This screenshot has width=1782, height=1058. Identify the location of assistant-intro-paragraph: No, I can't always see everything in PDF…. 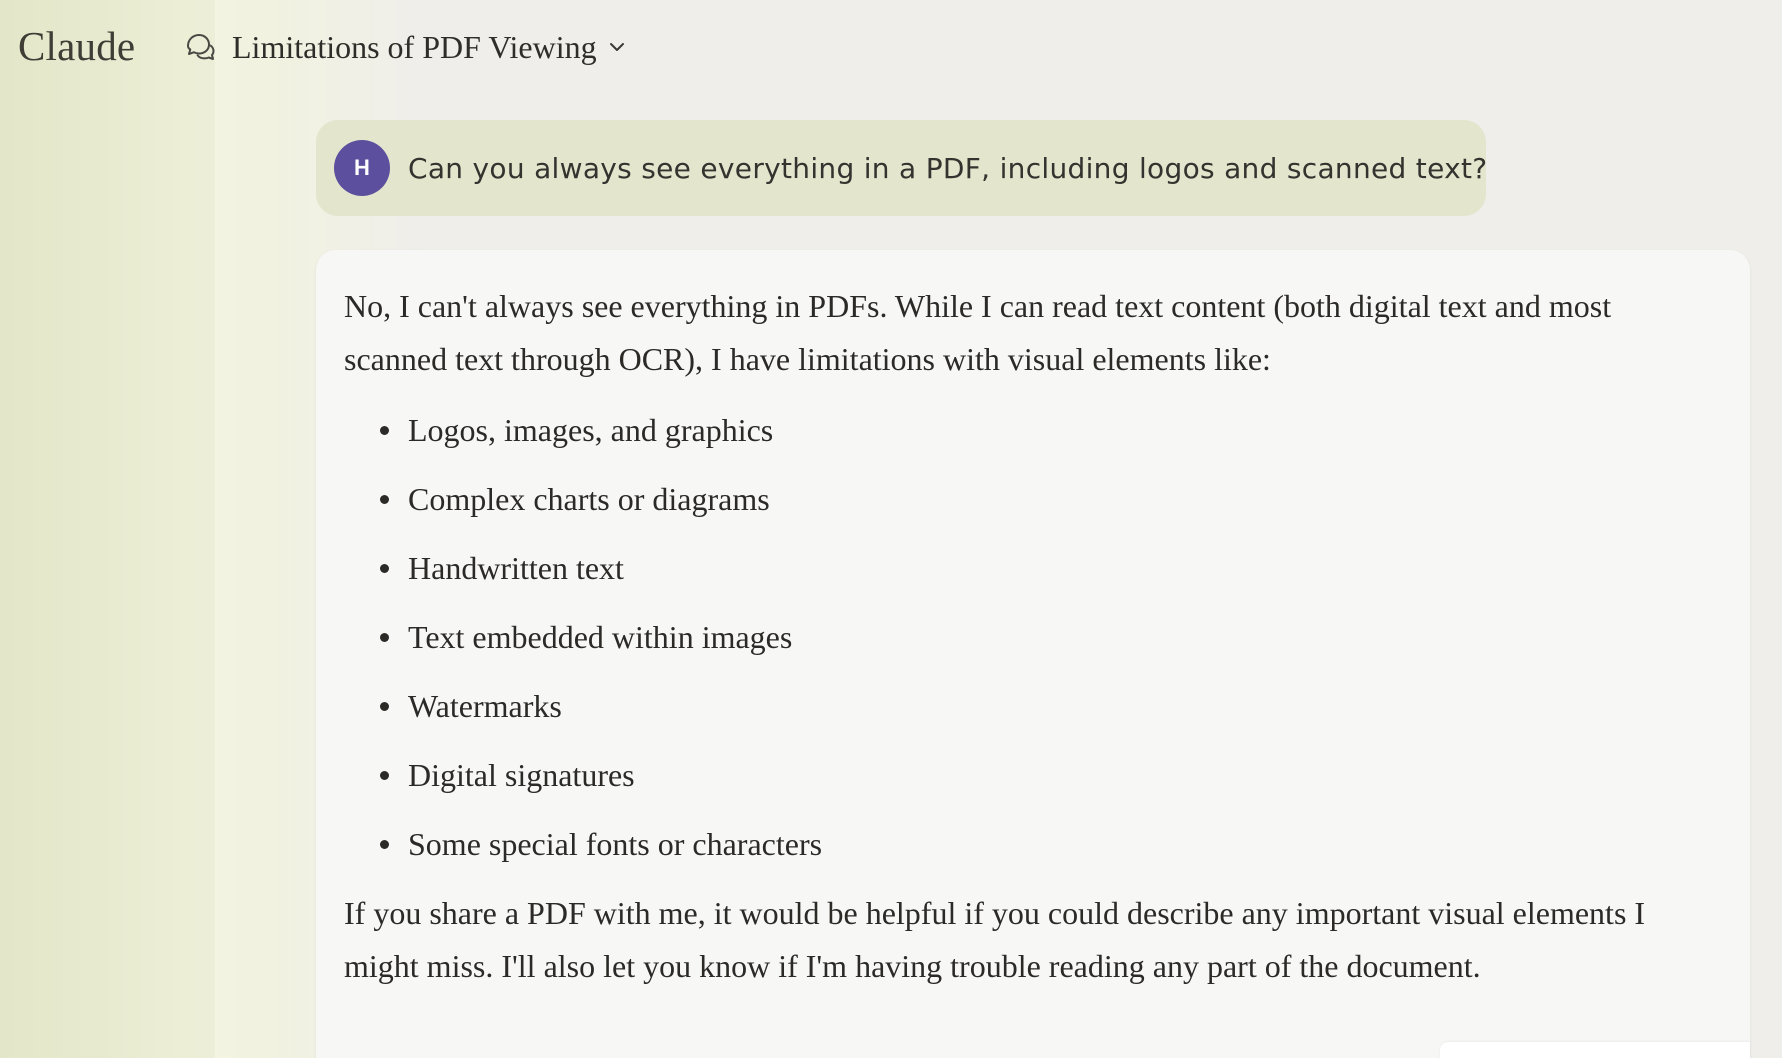
(978, 332).